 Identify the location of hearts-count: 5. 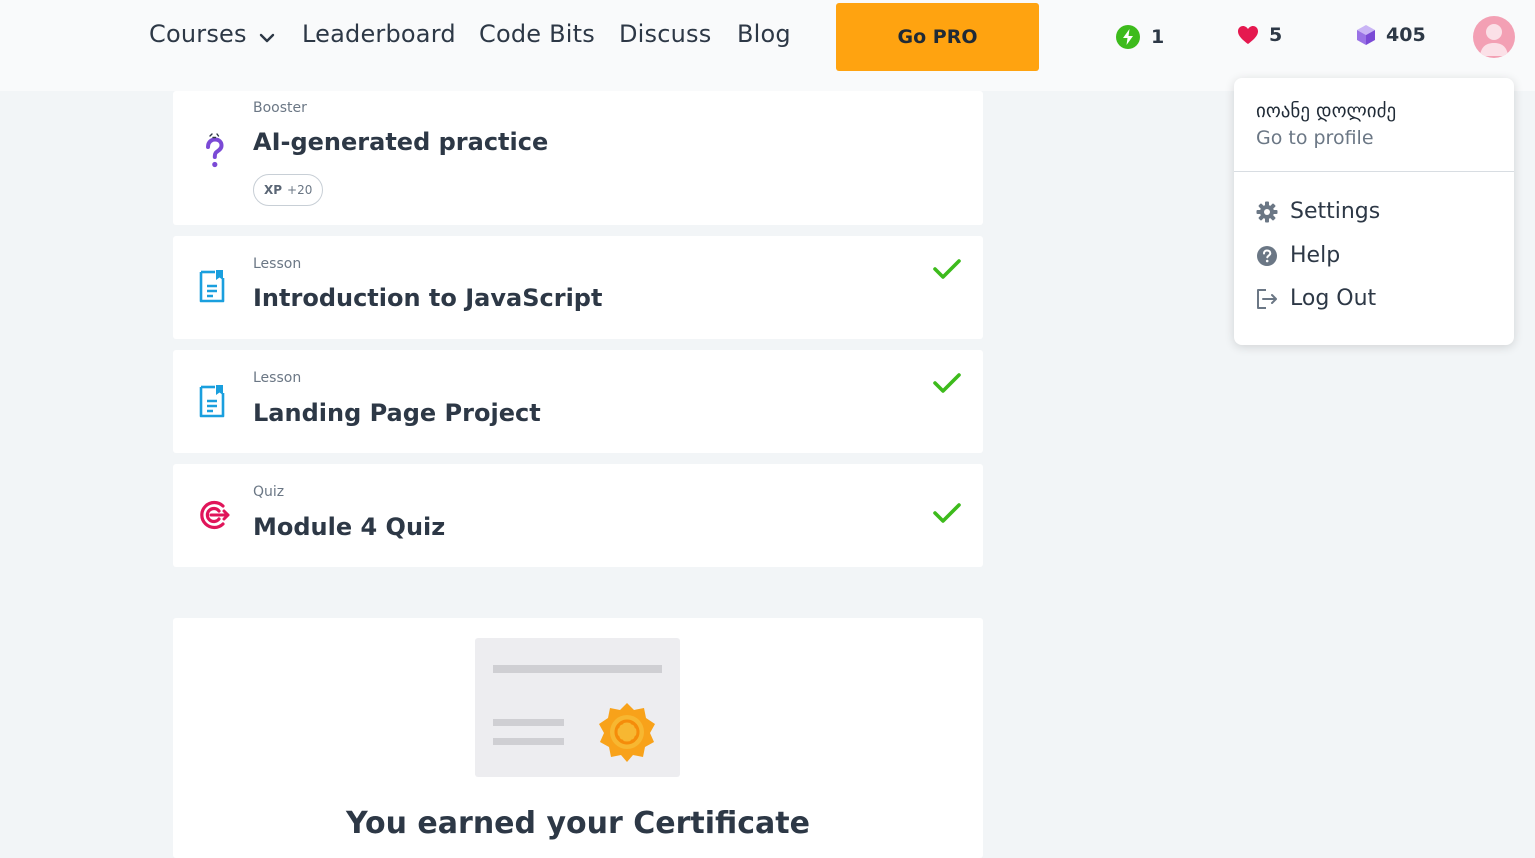
(1276, 35).